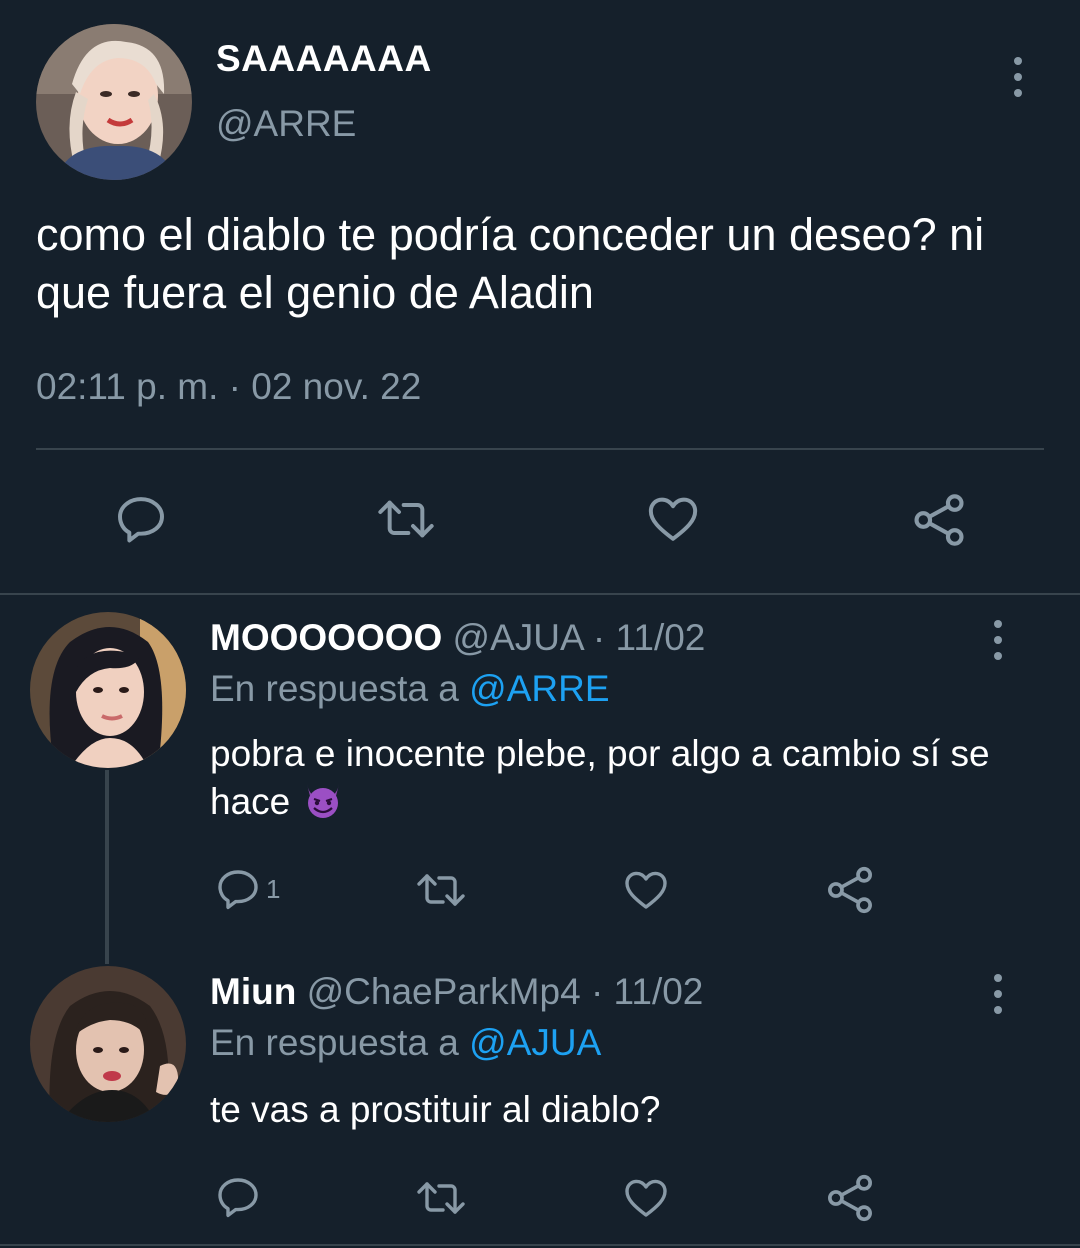 This screenshot has width=1080, height=1248. Describe the element at coordinates (435, 1109) in the screenshot. I see `reply-text: te vas a prostituir al diablo?` at that location.